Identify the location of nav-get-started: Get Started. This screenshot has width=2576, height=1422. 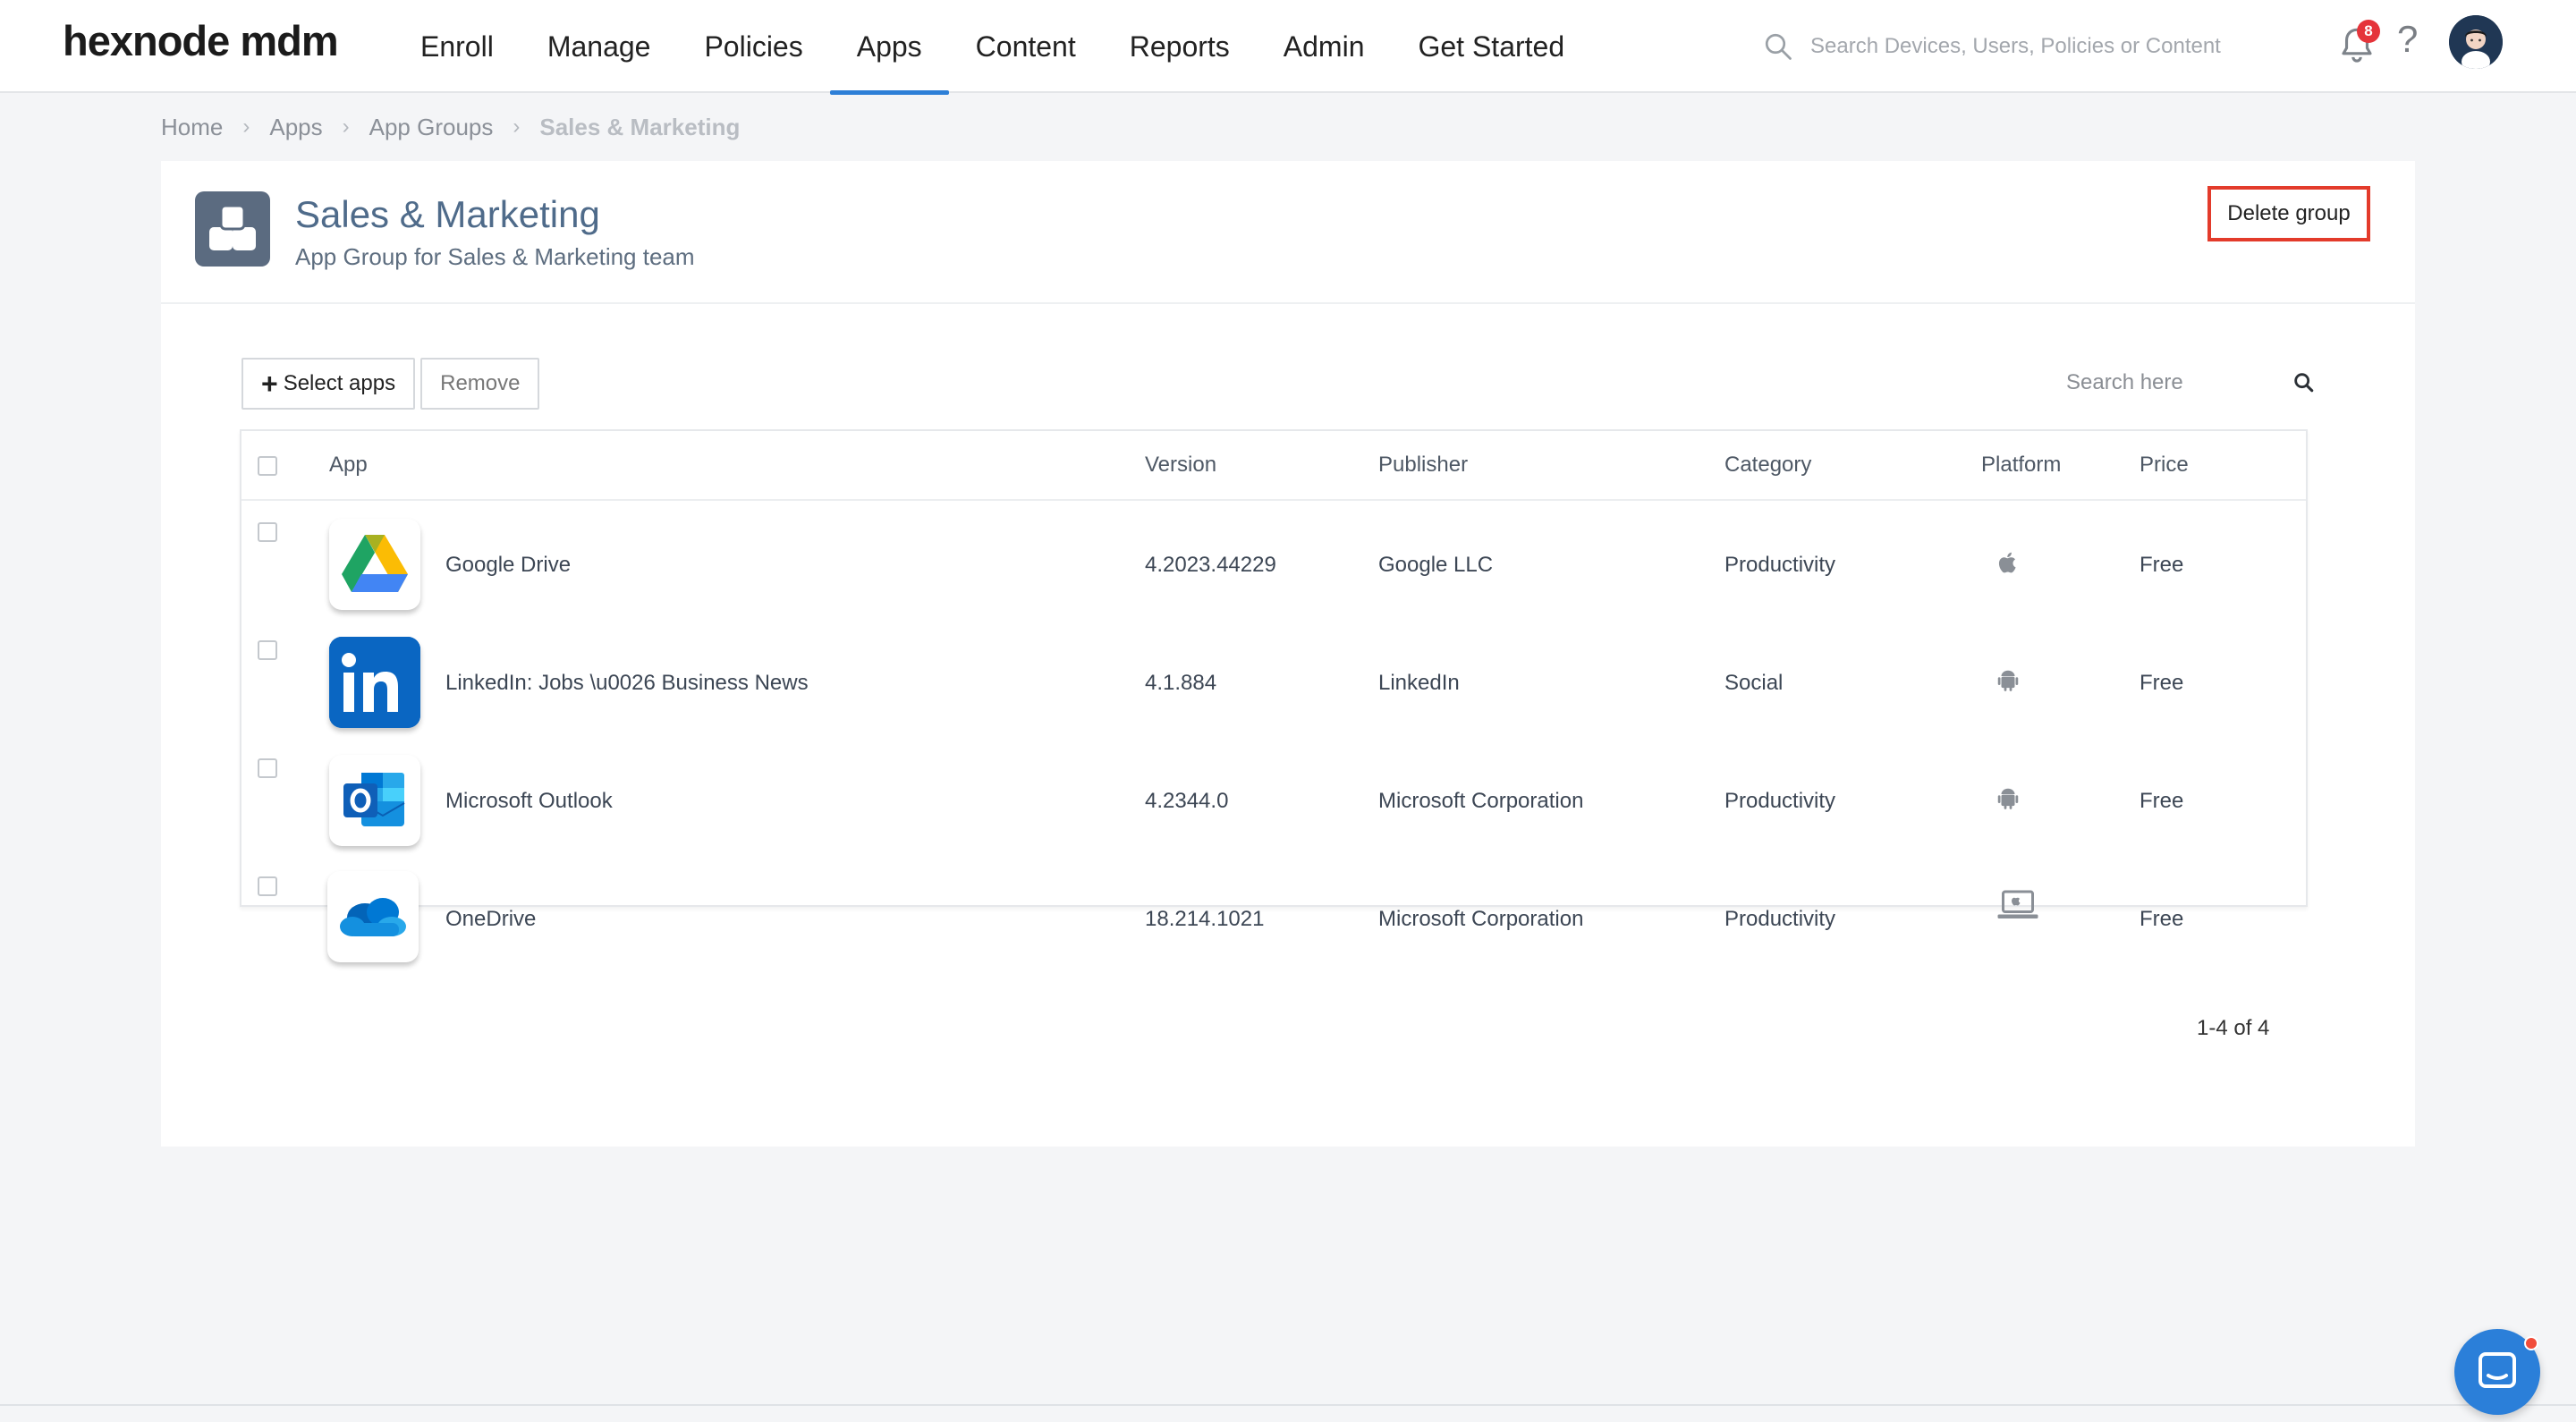
(1491, 46).